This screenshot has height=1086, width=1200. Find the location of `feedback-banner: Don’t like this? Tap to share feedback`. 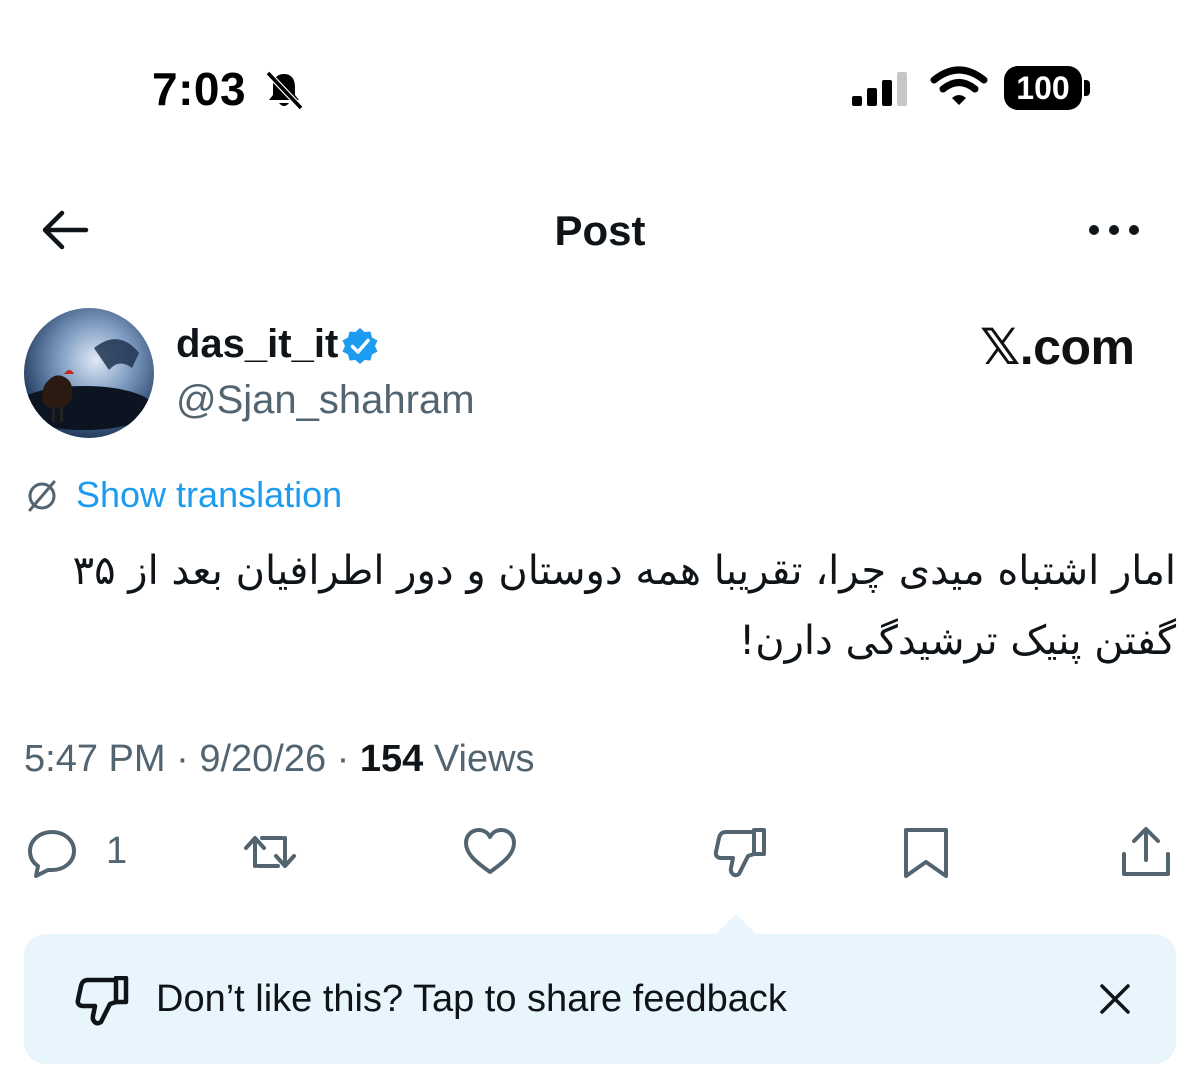

feedback-banner: Don’t like this? Tap to share feedback is located at coordinates (600, 999).